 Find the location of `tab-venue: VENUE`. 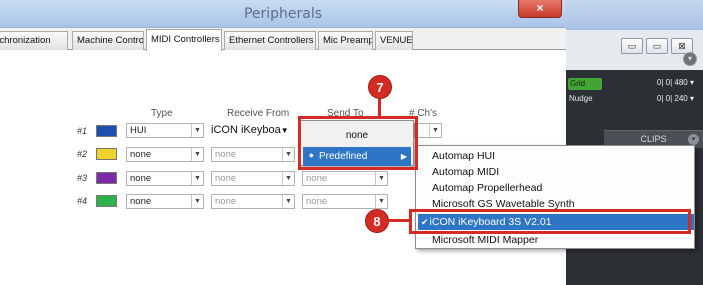

tab-venue: VENUE is located at coordinates (394, 40).